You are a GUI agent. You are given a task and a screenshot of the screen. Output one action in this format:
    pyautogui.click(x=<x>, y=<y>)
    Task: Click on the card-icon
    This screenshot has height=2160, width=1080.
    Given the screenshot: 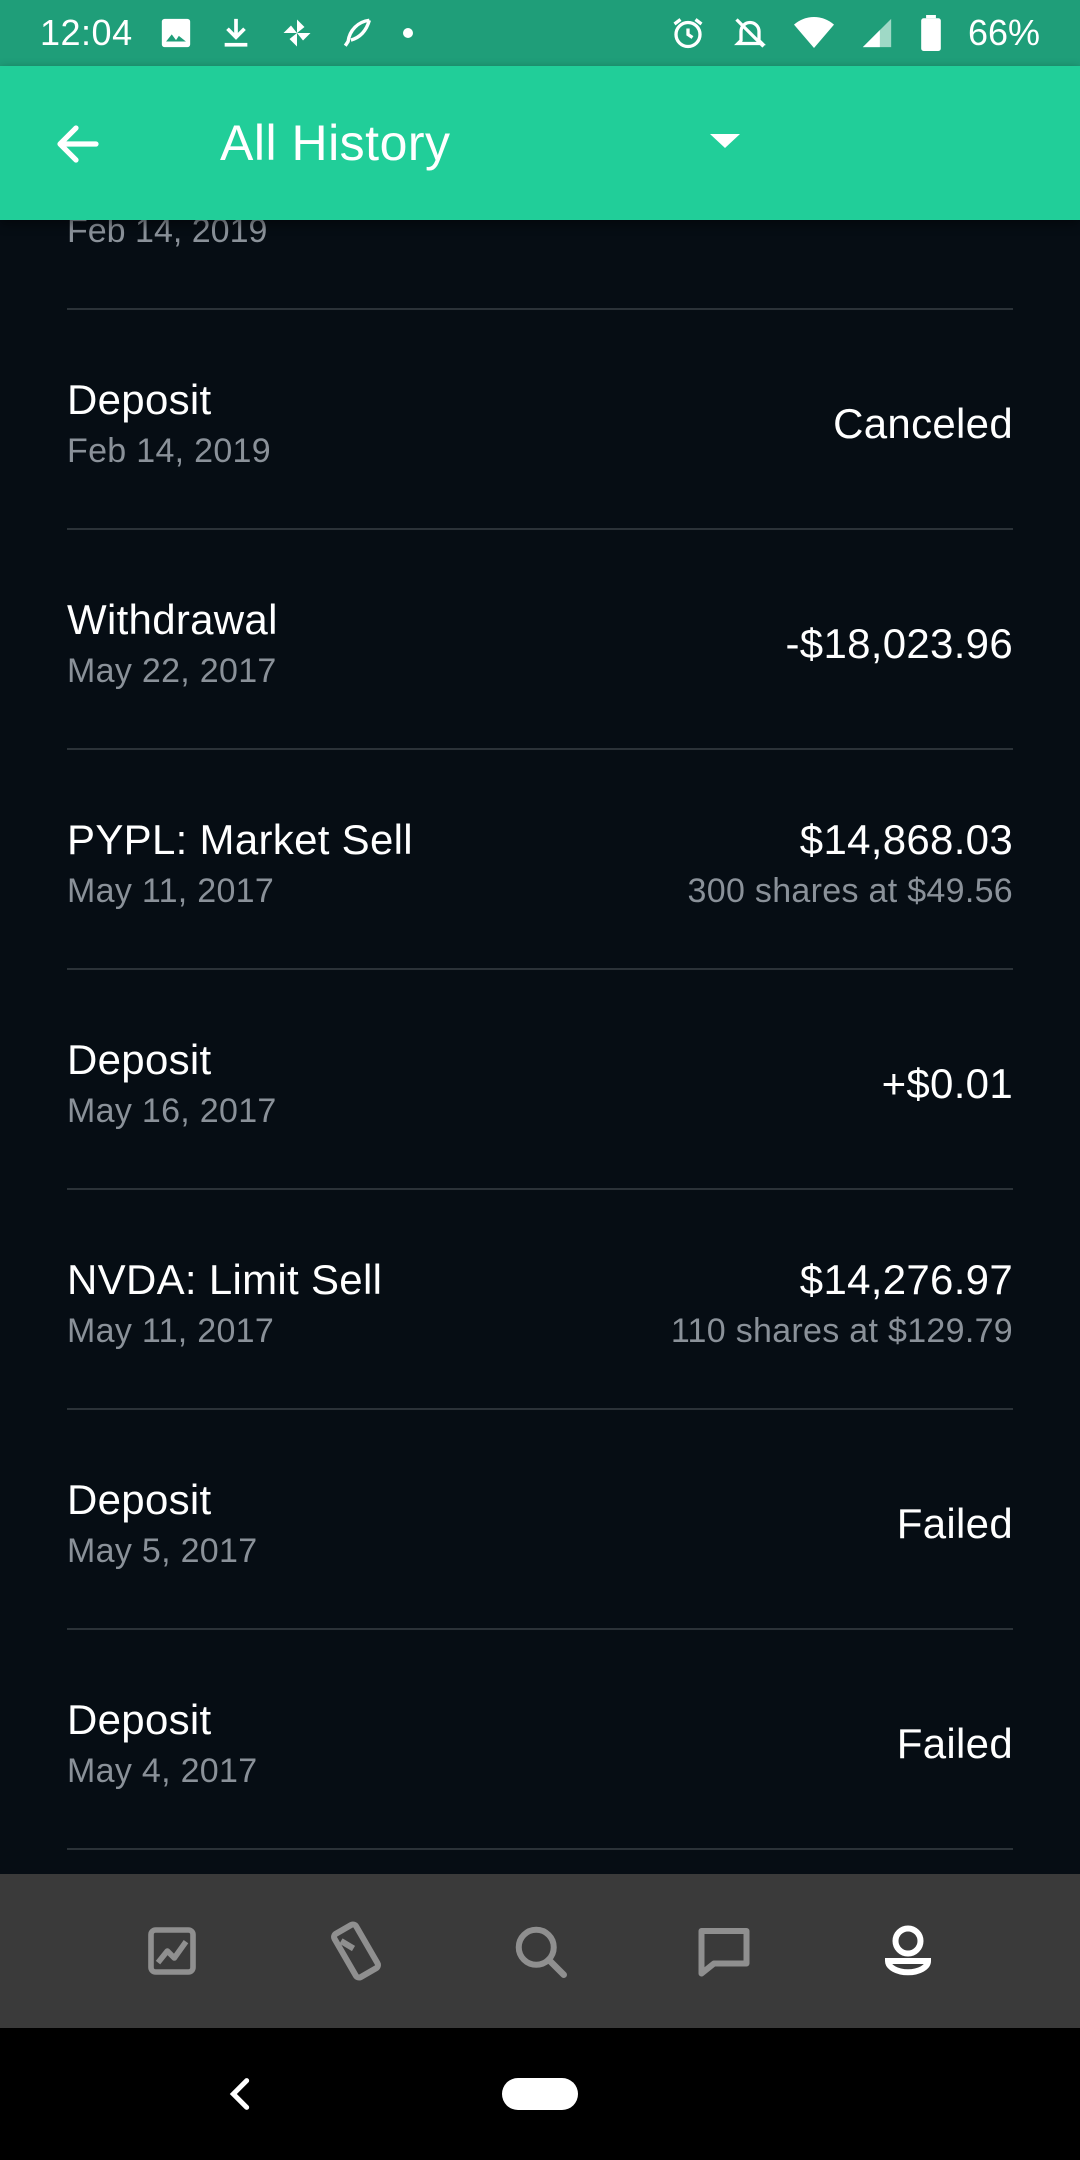 What is the action you would take?
    pyautogui.click(x=356, y=1951)
    